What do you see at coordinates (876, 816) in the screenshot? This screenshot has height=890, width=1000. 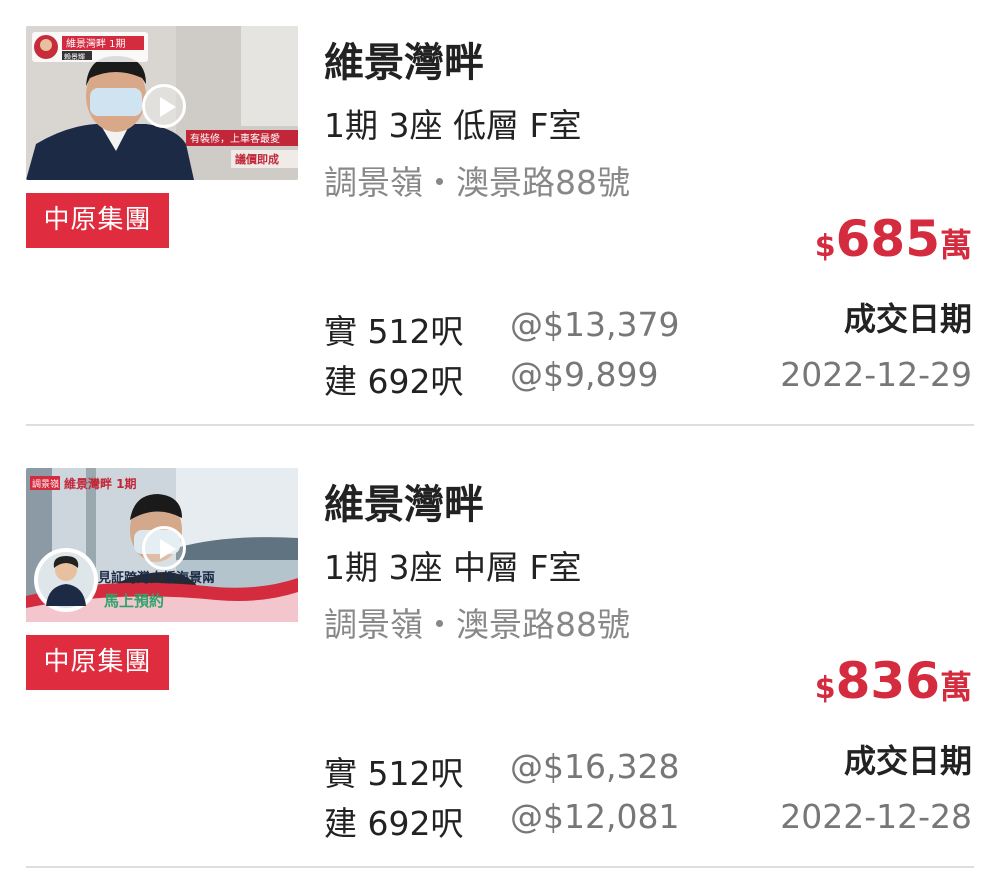 I see `deal-date: 2022-12-28` at bounding box center [876, 816].